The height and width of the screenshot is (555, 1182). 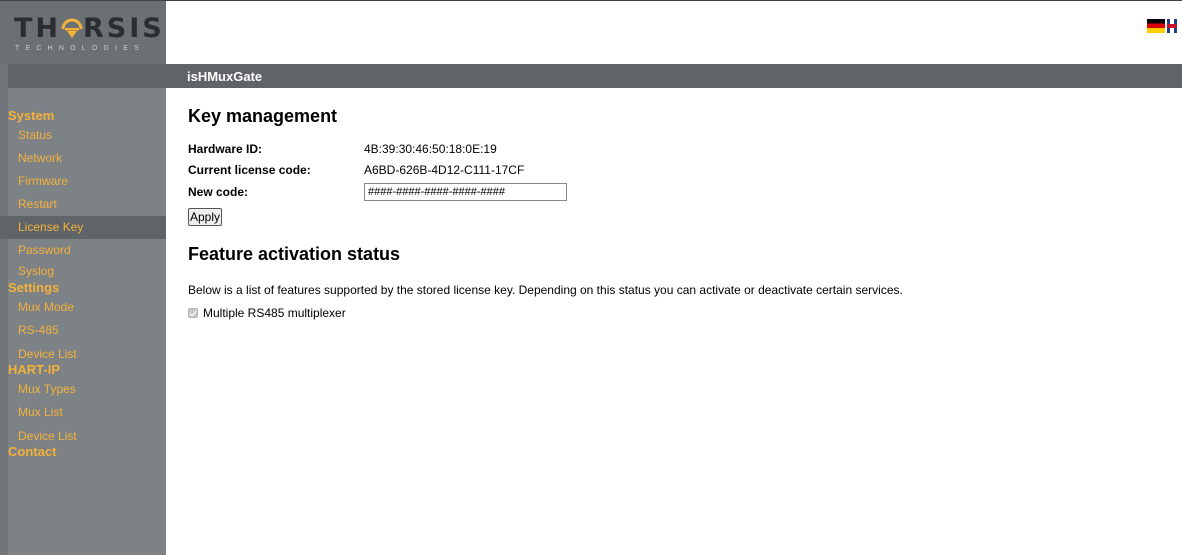 I want to click on de-flag-icon, so click(x=1156, y=26).